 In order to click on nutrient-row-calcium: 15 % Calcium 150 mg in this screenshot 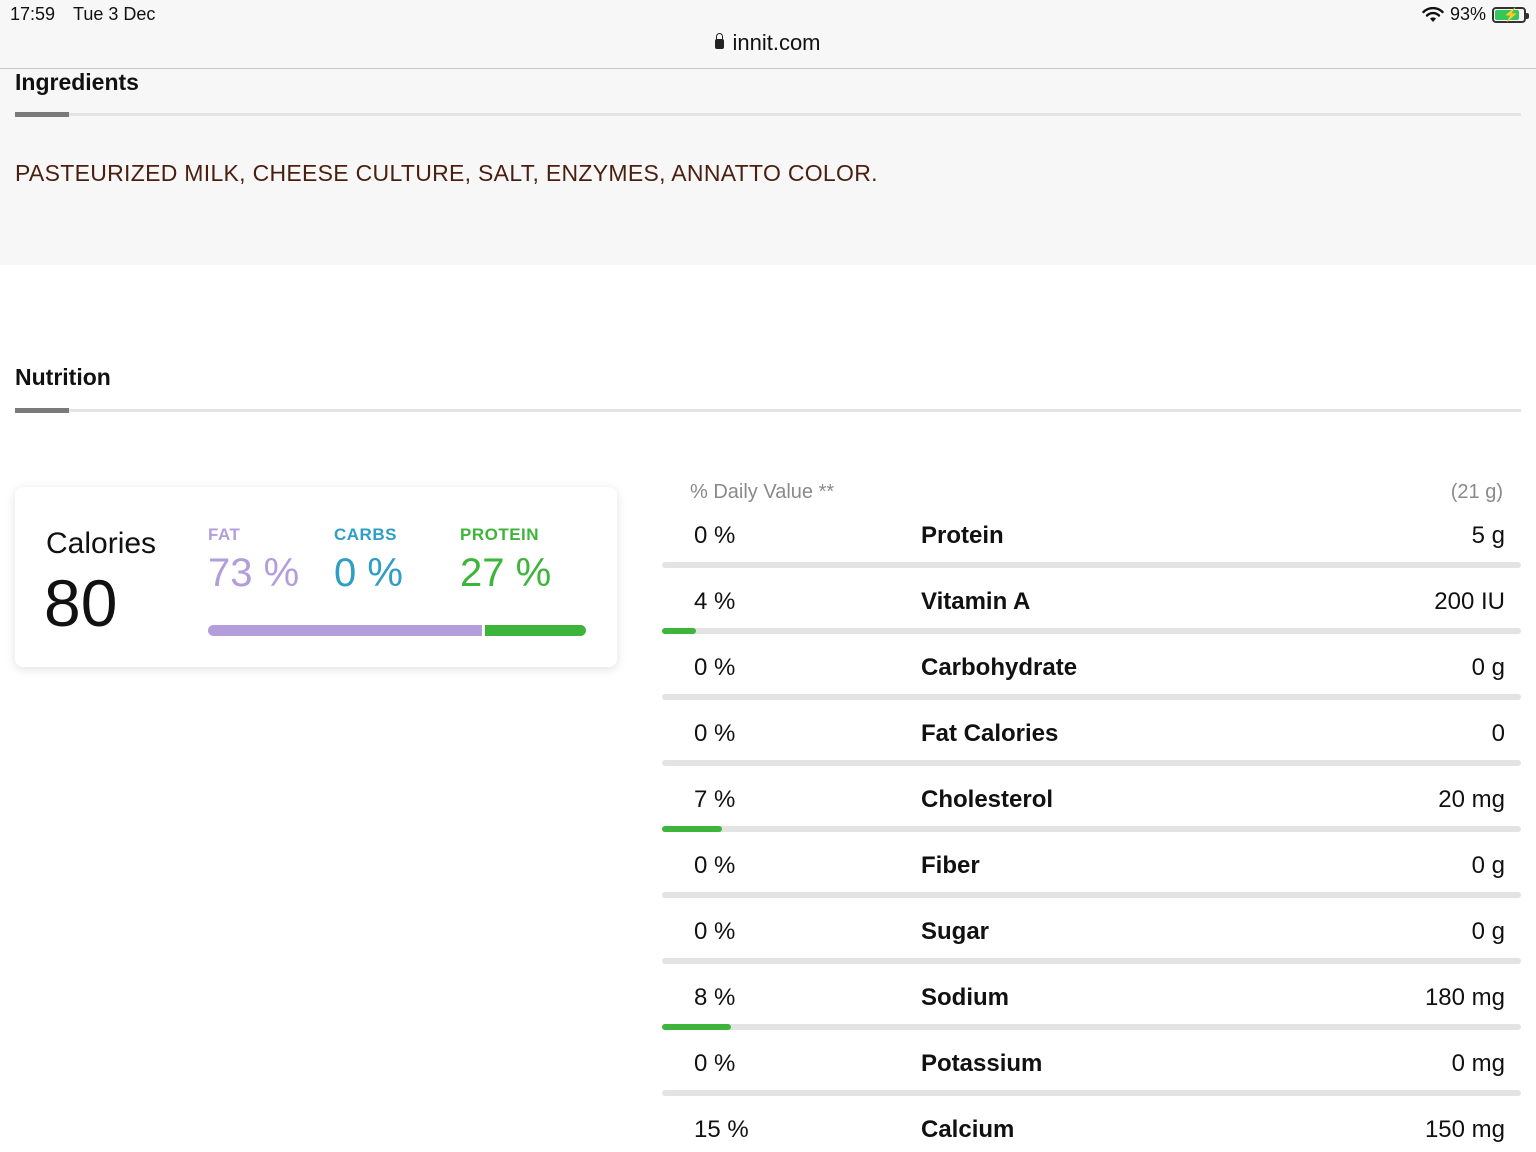, I will do `click(1091, 1125)`.